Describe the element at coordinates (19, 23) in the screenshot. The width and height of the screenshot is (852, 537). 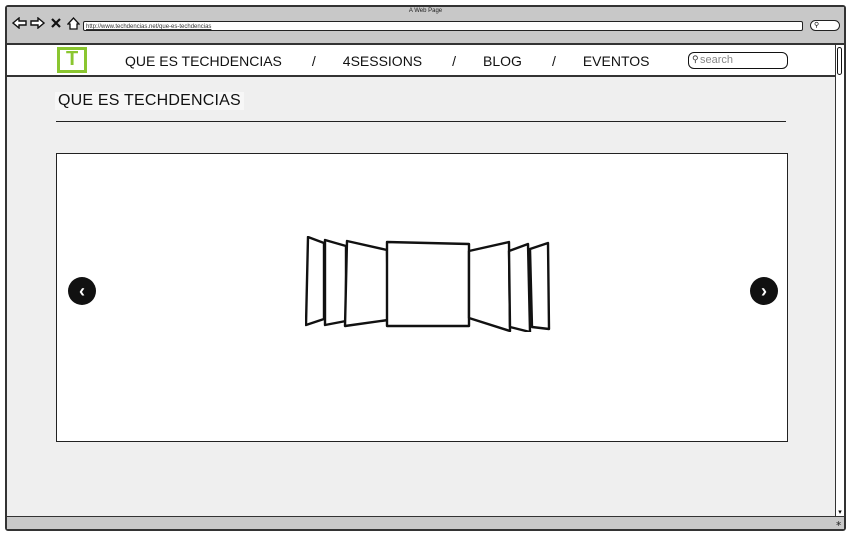
I see `back-arrow-icon` at that location.